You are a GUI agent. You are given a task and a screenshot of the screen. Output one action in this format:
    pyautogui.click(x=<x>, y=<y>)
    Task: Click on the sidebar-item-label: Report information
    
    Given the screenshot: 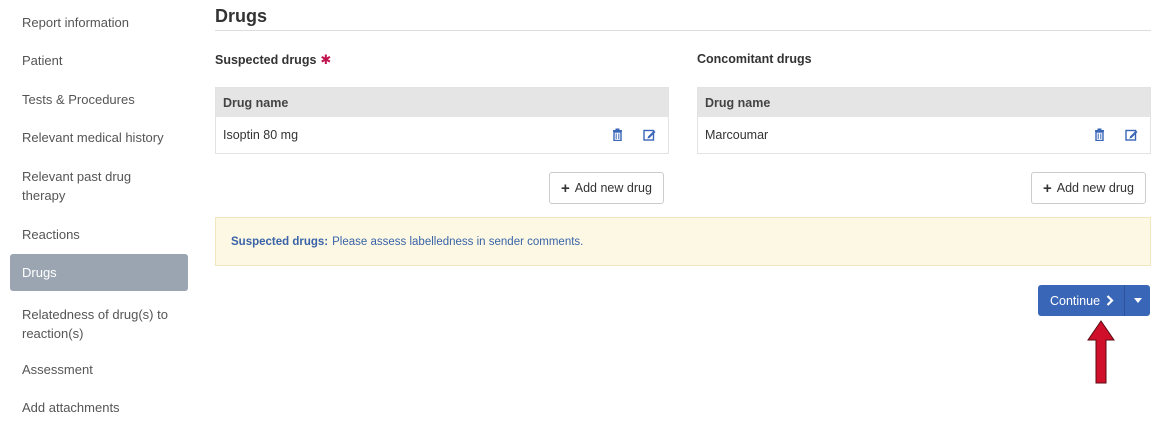 What is the action you would take?
    pyautogui.click(x=75, y=22)
    